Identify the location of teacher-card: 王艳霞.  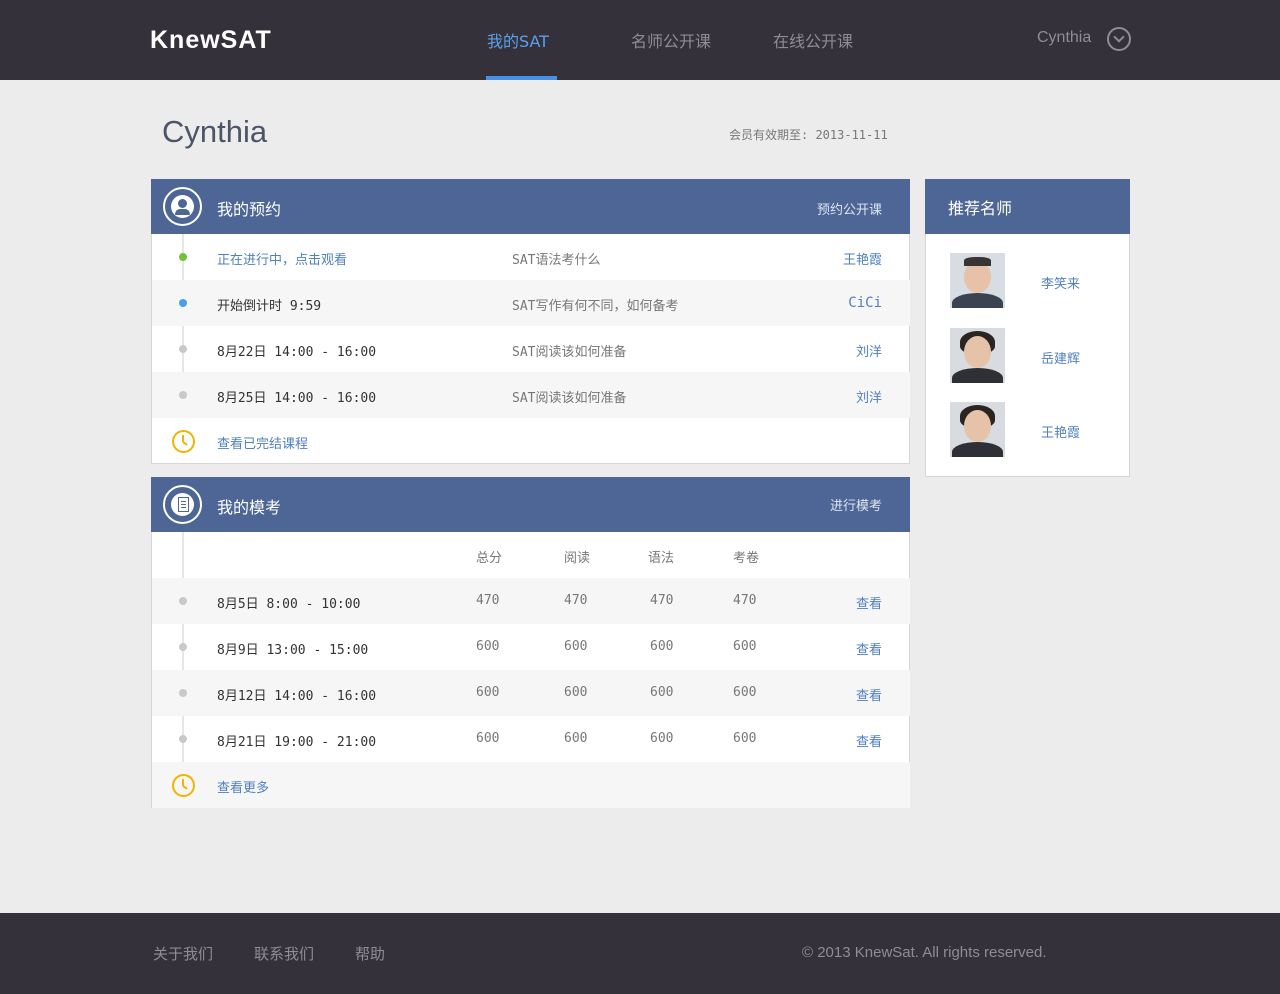
(1040, 430).